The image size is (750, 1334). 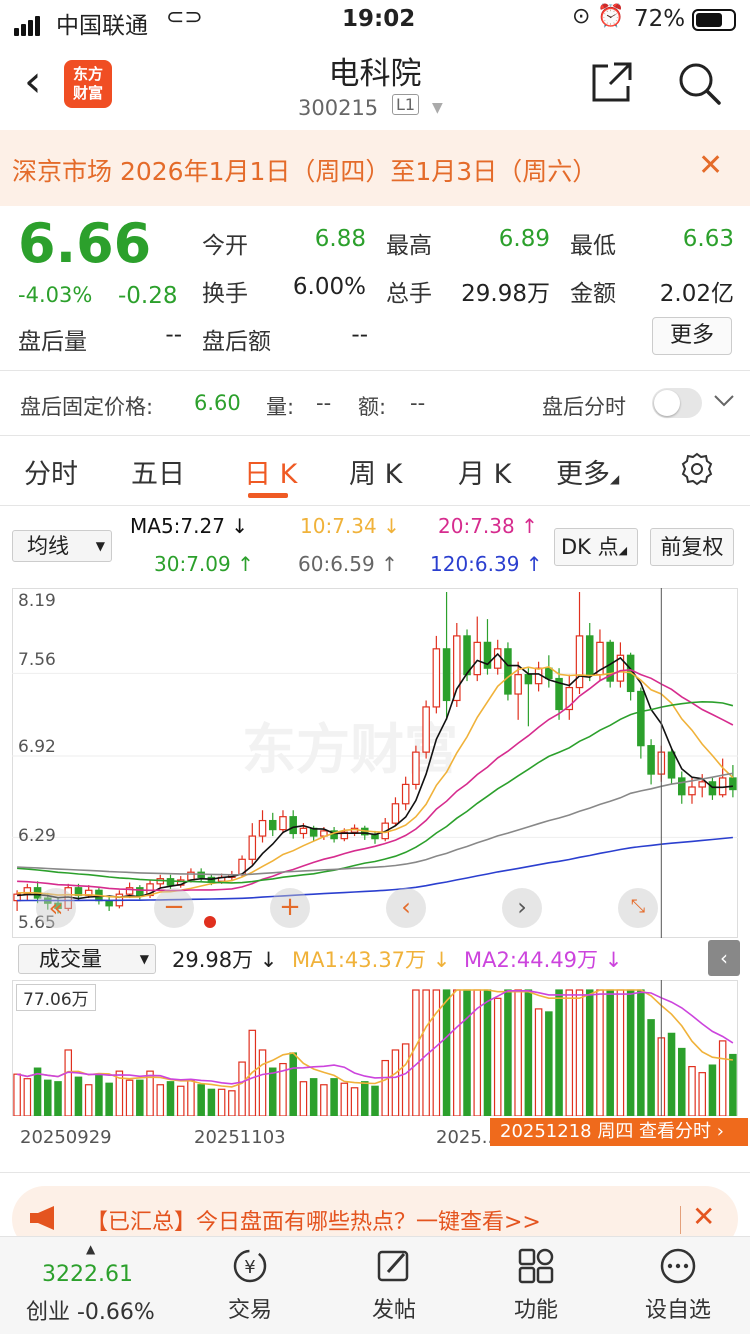 What do you see at coordinates (522, 908) in the screenshot?
I see `next-icon: ›` at bounding box center [522, 908].